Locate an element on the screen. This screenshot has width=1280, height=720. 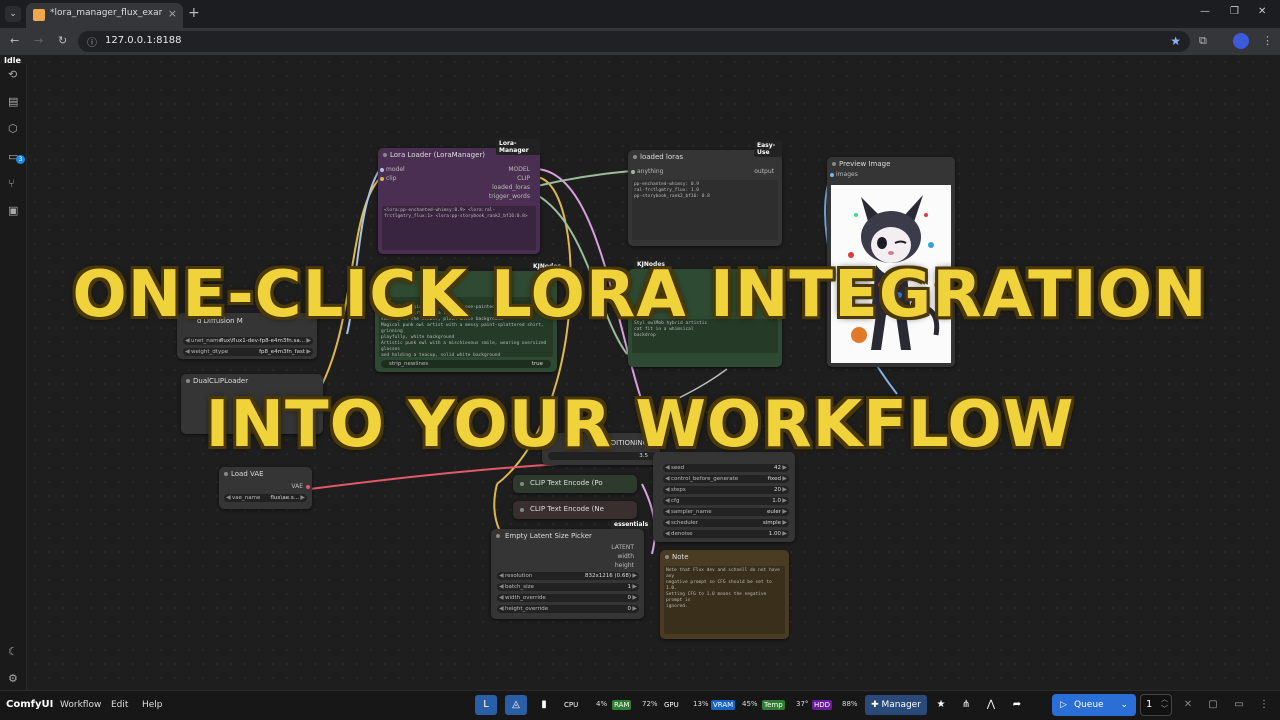
denoise-widget: ◀ denoise 1.00 ▶ is located at coordinates (726, 534).